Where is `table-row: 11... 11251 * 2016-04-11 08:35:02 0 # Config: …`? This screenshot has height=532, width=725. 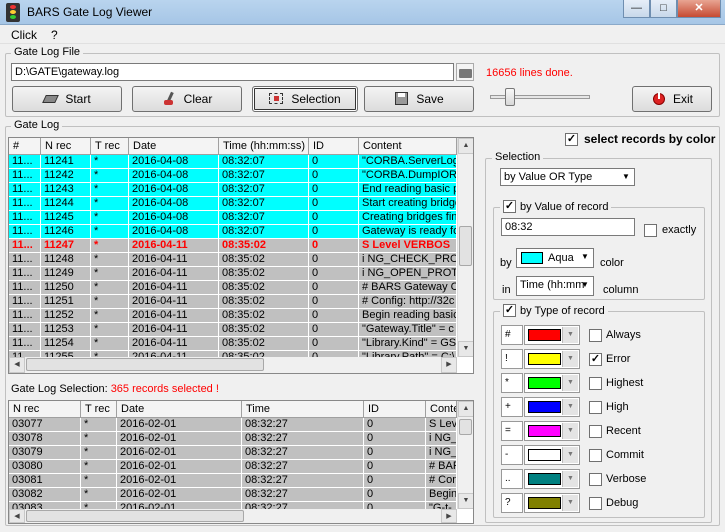
table-row: 11... 11251 * 2016-04-11 08:35:02 0 # Config: … is located at coordinates (233, 302).